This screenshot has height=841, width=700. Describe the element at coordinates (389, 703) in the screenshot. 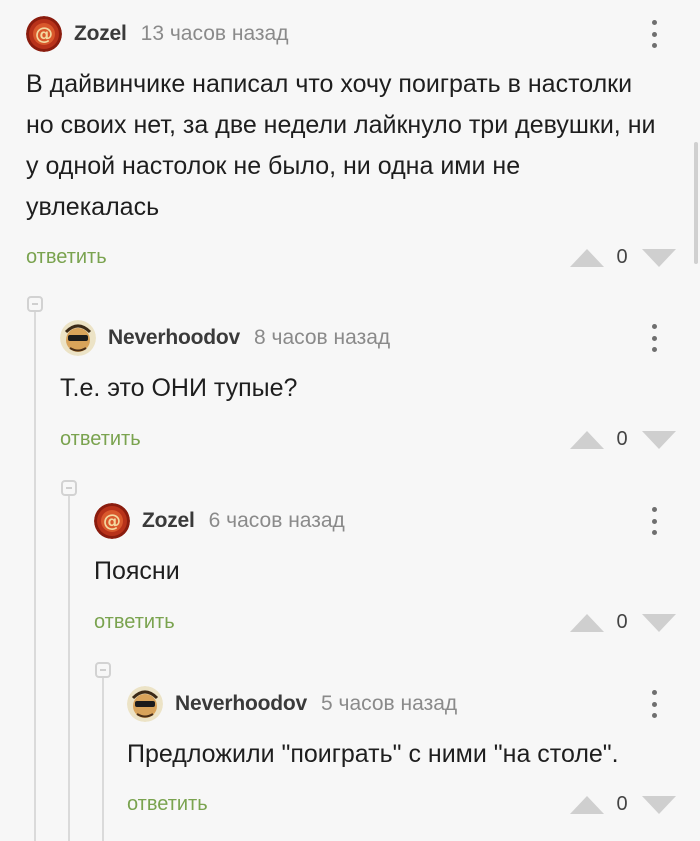

I see `comment-time: 5 часов назад` at that location.